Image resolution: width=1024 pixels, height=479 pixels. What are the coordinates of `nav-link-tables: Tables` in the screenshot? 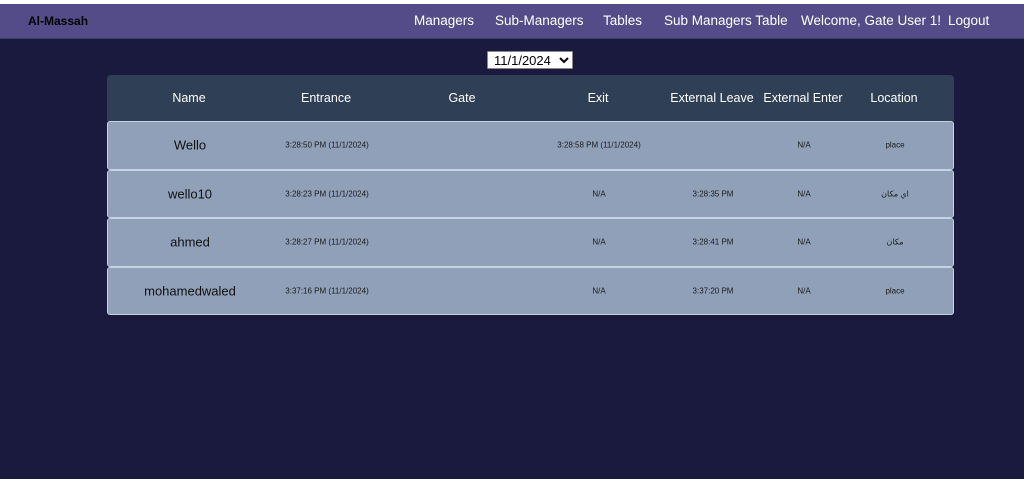 It's located at (622, 20).